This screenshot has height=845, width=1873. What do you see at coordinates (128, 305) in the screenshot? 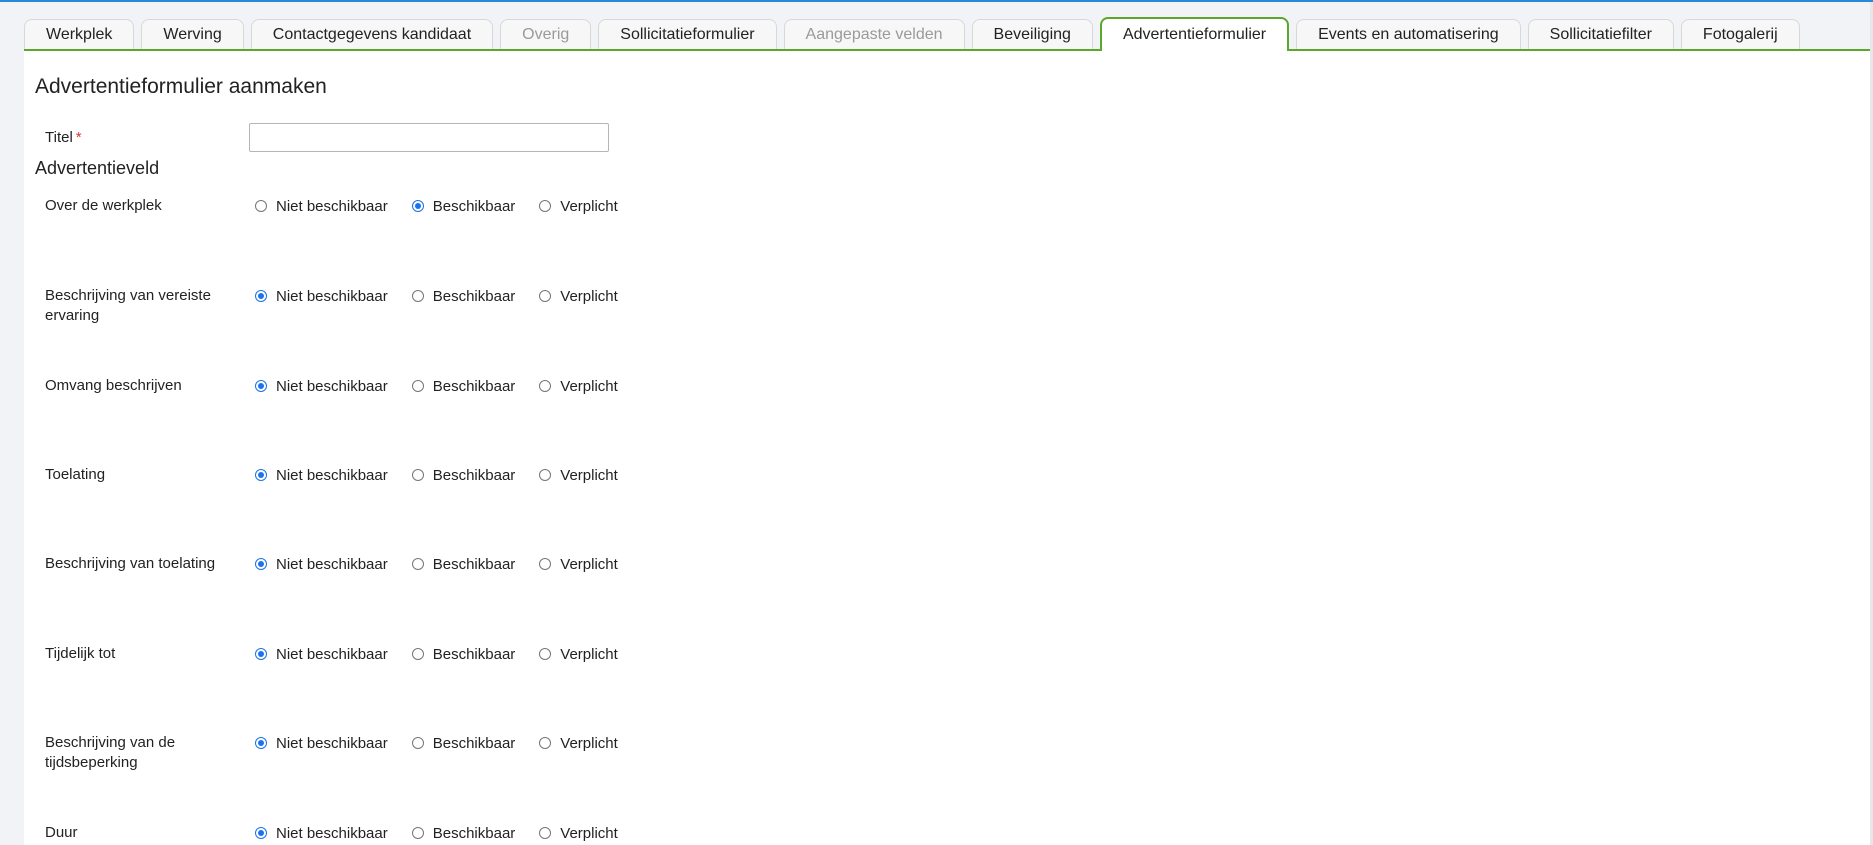
I see `field-label: Beschrijving van vereiste ervaring` at bounding box center [128, 305].